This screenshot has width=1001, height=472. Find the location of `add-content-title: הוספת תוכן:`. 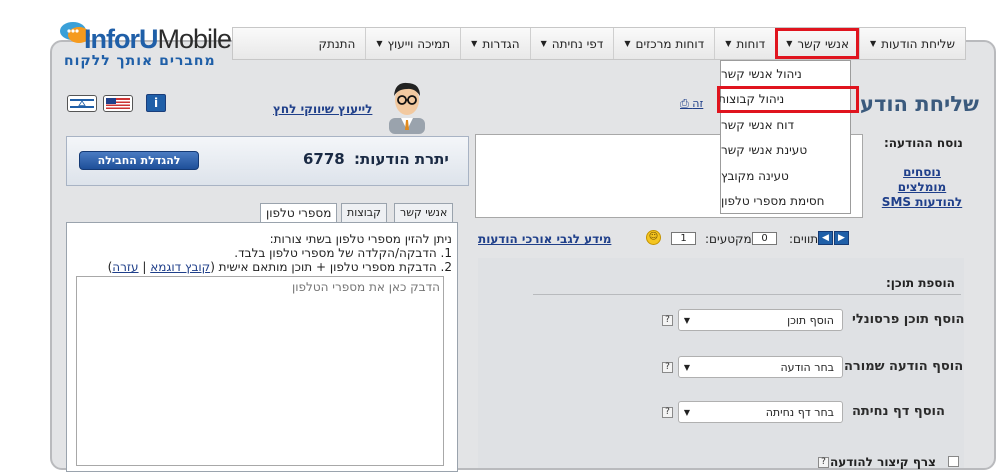

add-content-title: הוספת תוכן: is located at coordinates (920, 283).